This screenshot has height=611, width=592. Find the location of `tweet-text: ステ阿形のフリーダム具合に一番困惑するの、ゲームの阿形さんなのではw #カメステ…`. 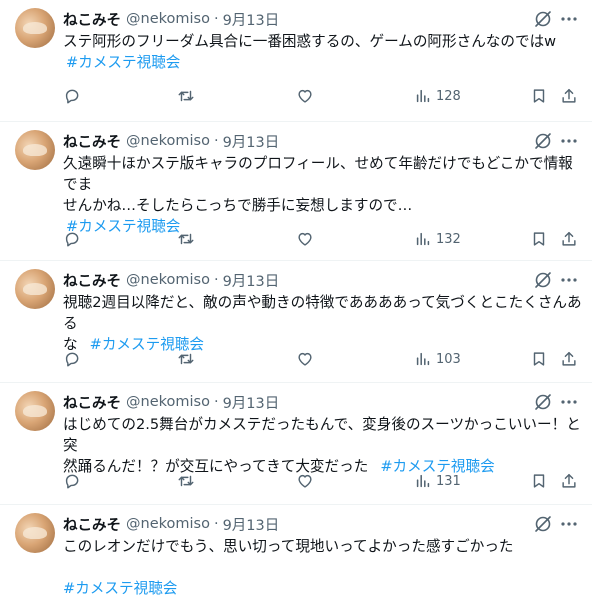

tweet-text: ステ阿形のフリーダム具合に一番困惑するの、ゲームの阿形さんなのではw #カメステ… is located at coordinates (323, 52).